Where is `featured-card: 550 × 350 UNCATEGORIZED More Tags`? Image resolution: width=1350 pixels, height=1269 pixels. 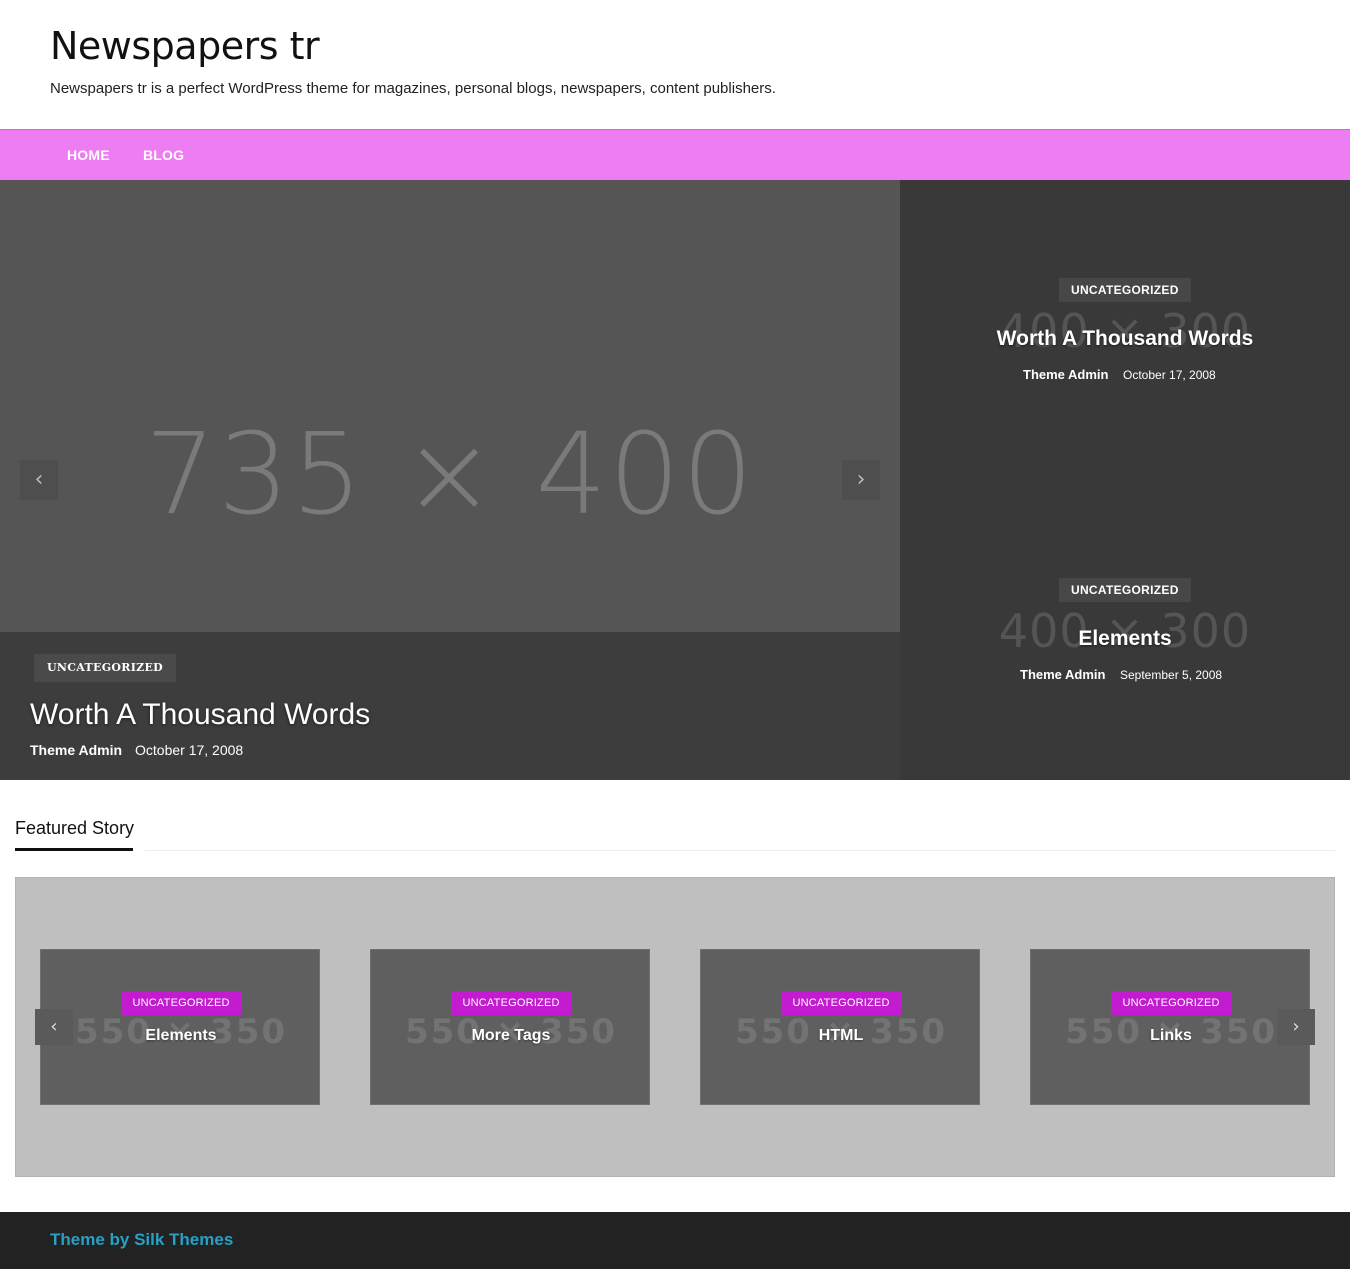
featured-card: 550 × 350 UNCATEGORIZED More Tags is located at coordinates (510, 1027).